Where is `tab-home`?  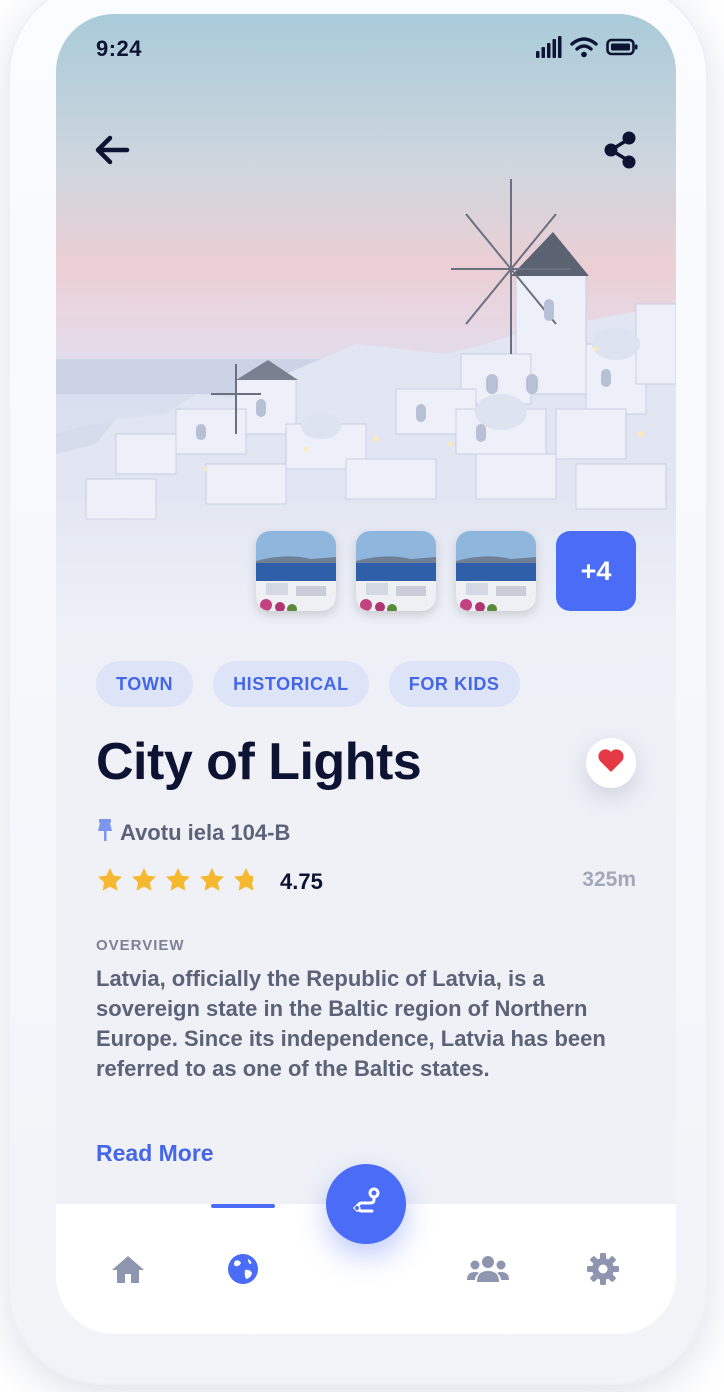 tab-home is located at coordinates (128, 1271).